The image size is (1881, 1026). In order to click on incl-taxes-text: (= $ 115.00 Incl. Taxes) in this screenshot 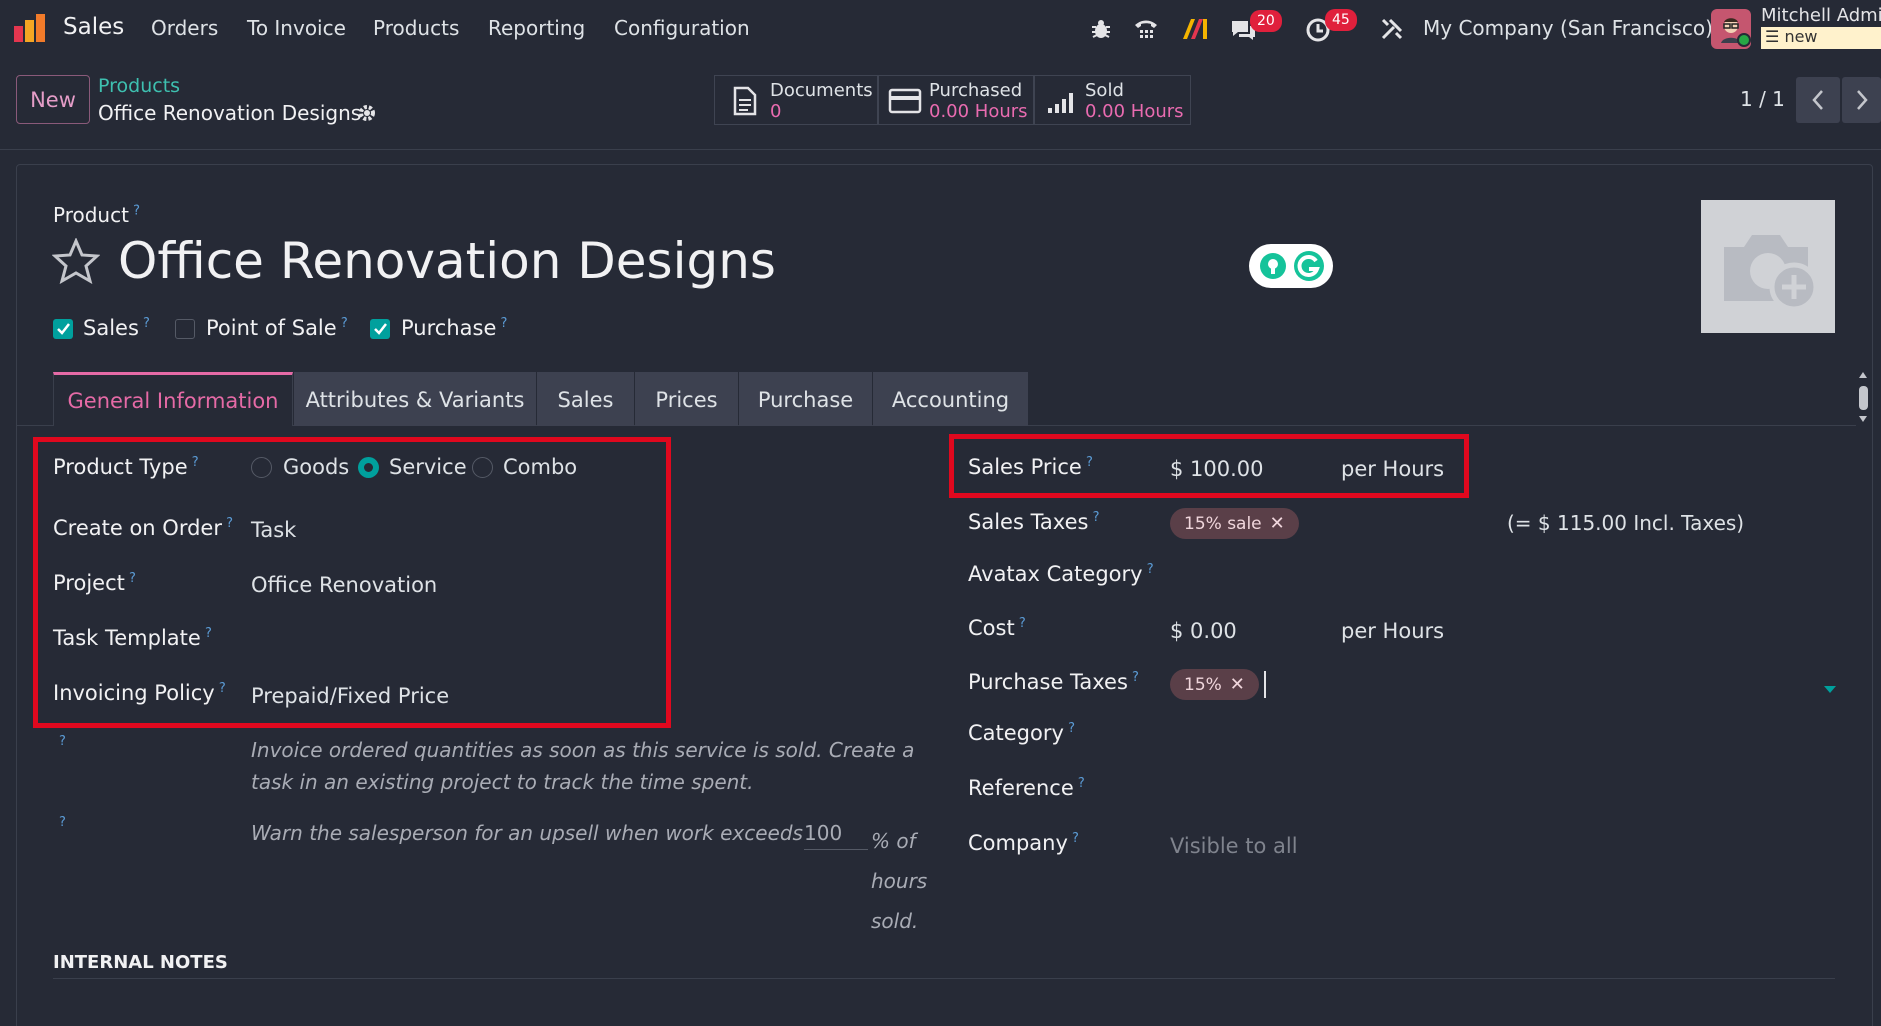, I will do `click(1626, 523)`.